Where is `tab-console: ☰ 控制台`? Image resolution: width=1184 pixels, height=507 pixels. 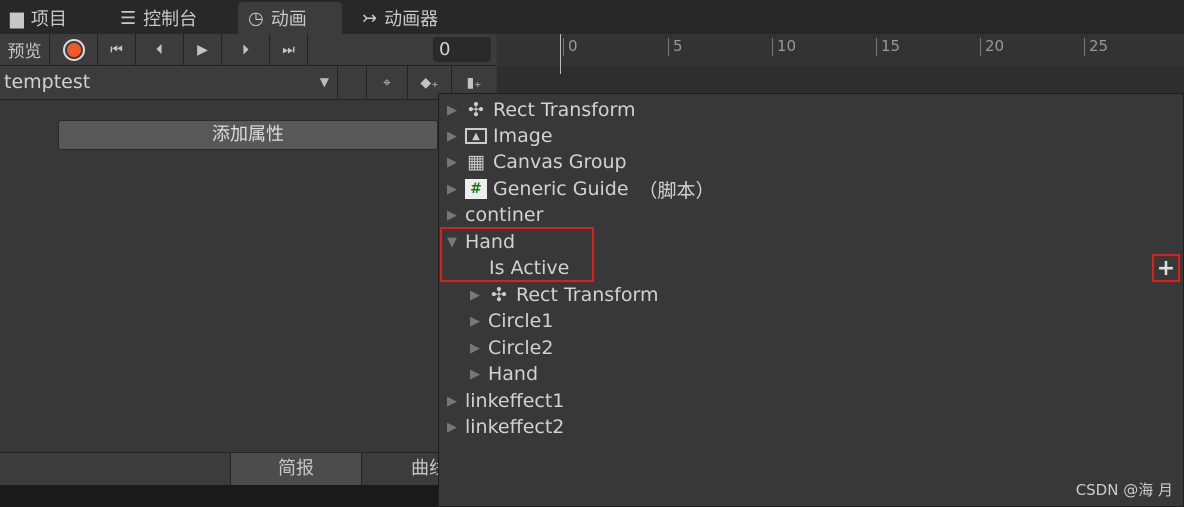 tab-console: ☰ 控制台 is located at coordinates (158, 18).